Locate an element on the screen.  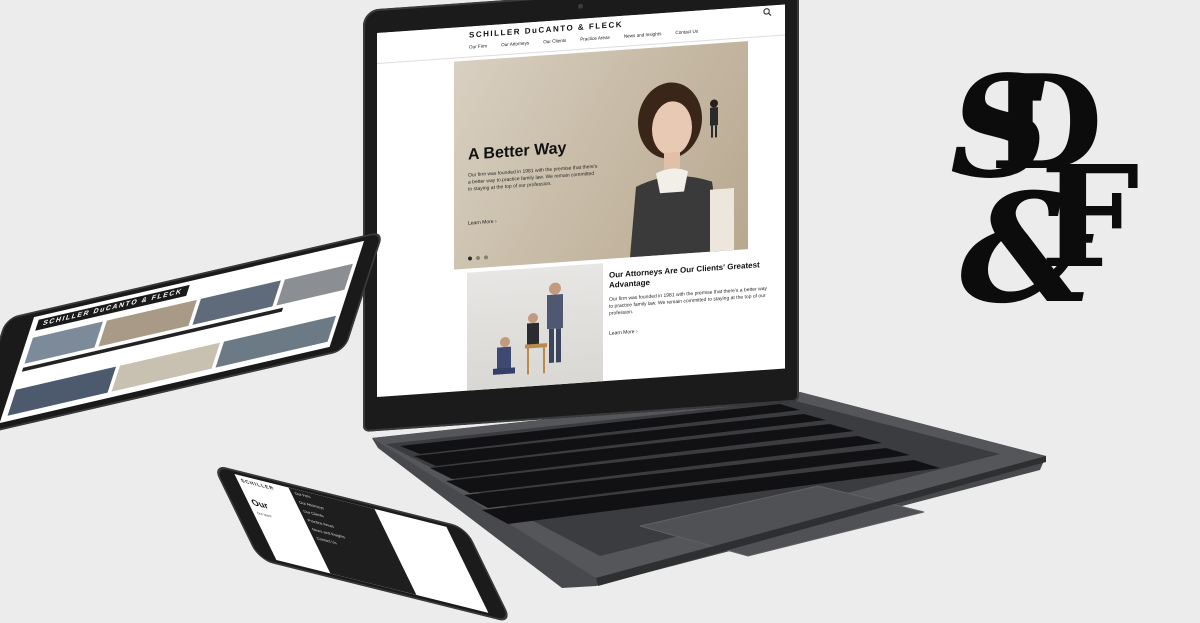
hero-title: A Better Way is located at coordinates (517, 151).